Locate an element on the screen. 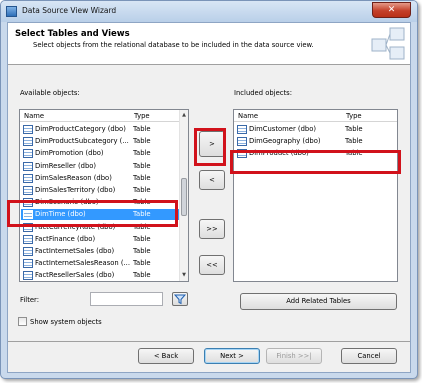 The width and height of the screenshot is (422, 383). available-row: DimSalesTerritory (dbo) Table is located at coordinates (100, 190).